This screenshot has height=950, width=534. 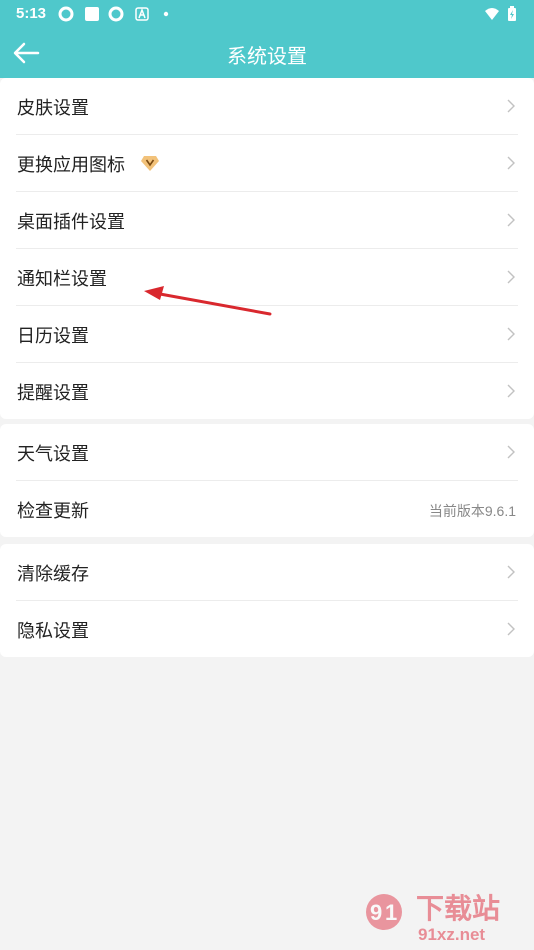 I want to click on current-version-text: 当前版本9.6.1, so click(x=472, y=511).